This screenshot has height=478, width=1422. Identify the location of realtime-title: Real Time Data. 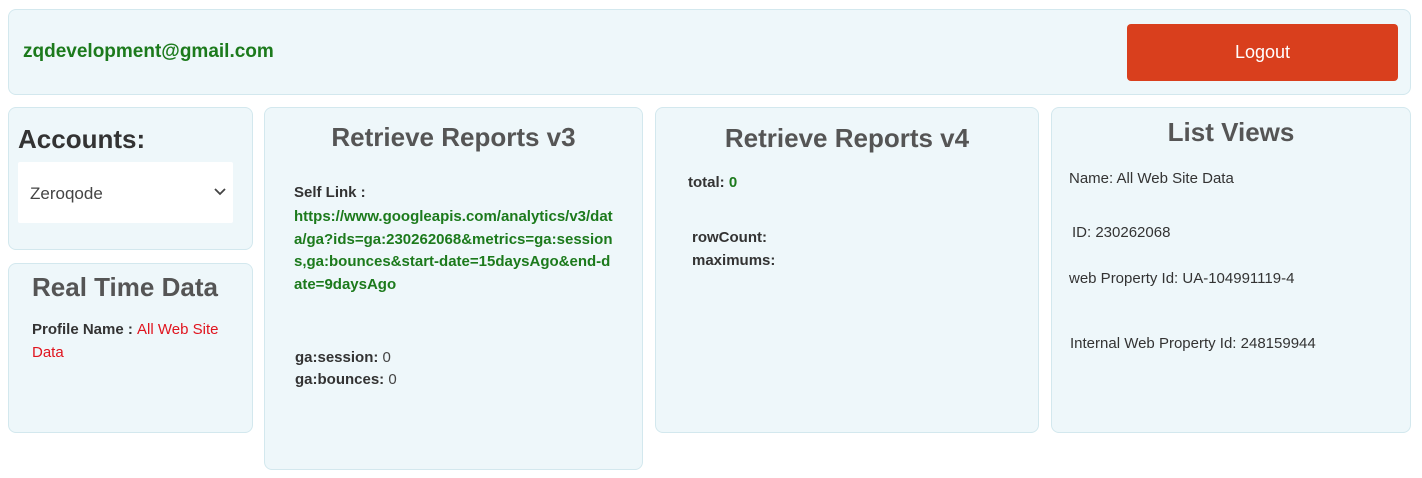
(125, 287).